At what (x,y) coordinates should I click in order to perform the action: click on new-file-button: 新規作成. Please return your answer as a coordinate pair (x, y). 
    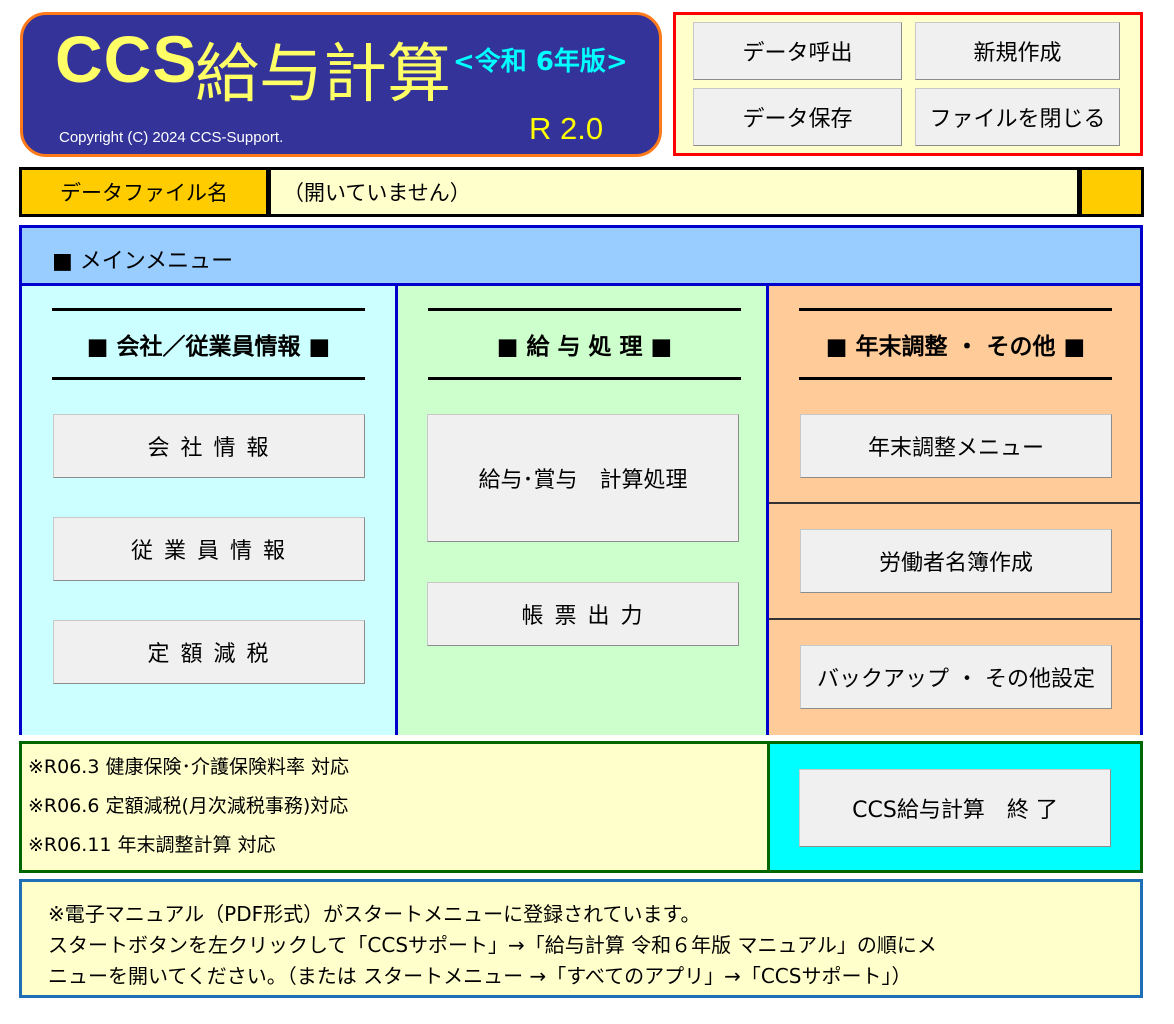
    Looking at the image, I should click on (1017, 51).